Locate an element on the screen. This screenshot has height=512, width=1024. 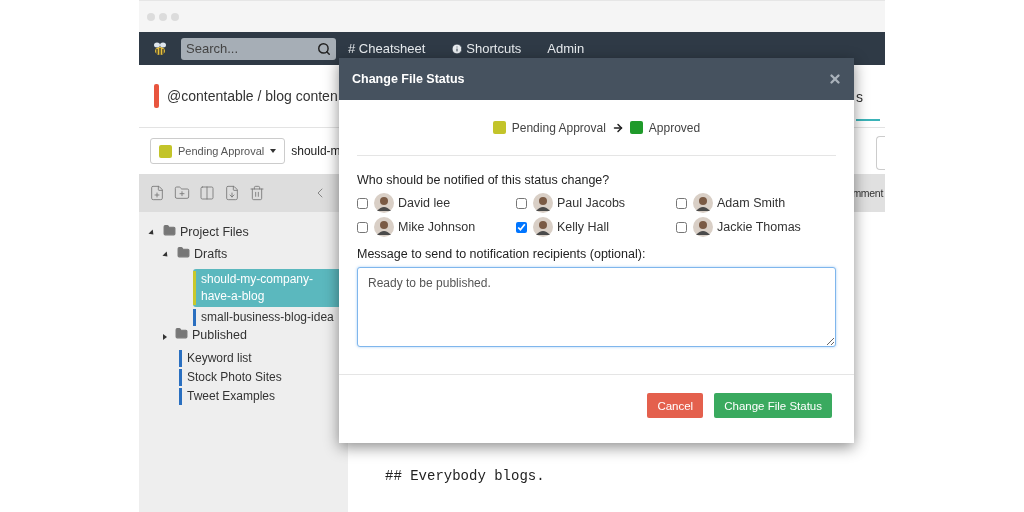
message-label: Message to send to notification recipients (optional): is located at coordinates (502, 254).